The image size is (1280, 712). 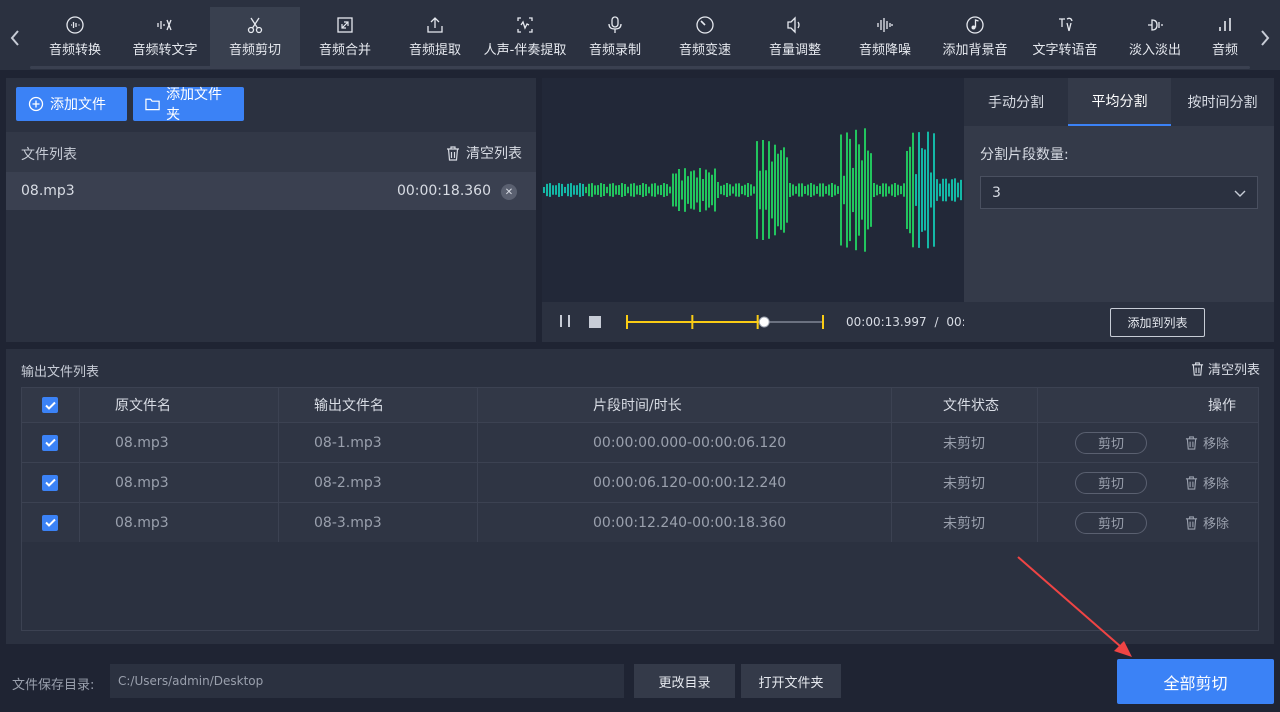 I want to click on row-output-name: 08-1.mp3, so click(x=348, y=442).